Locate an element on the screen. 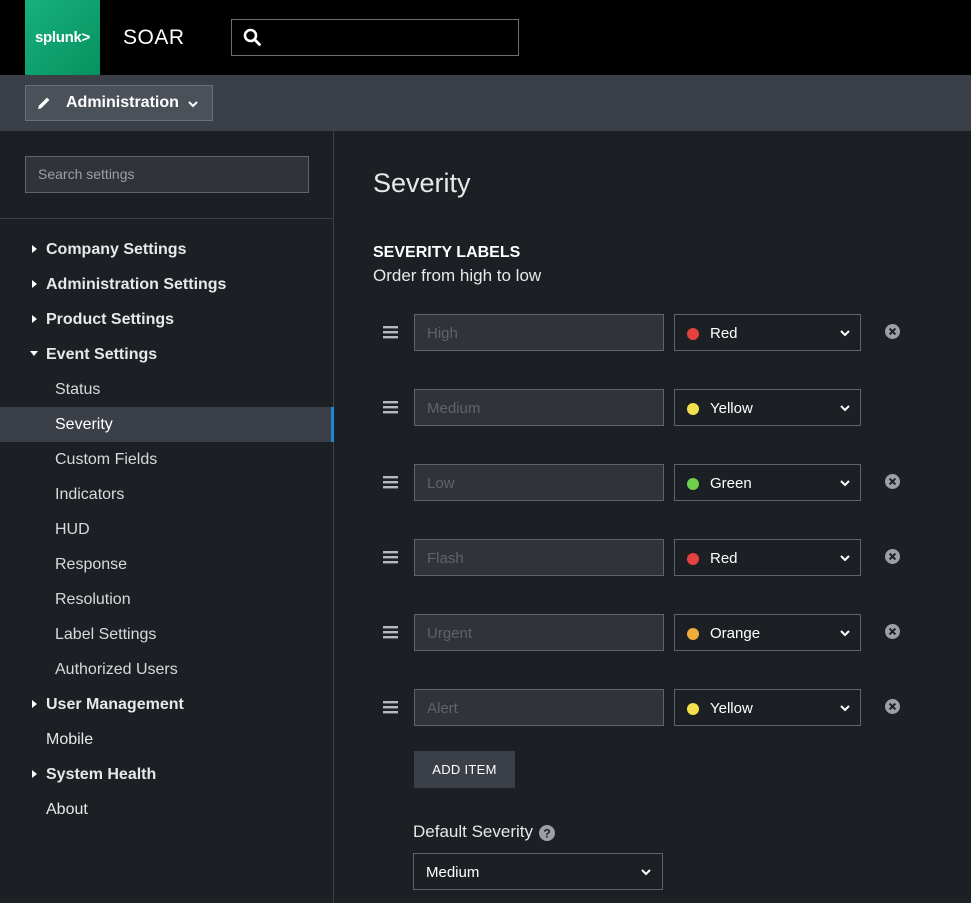  sidebar-item-company-settings: Company Settings is located at coordinates (167, 249).